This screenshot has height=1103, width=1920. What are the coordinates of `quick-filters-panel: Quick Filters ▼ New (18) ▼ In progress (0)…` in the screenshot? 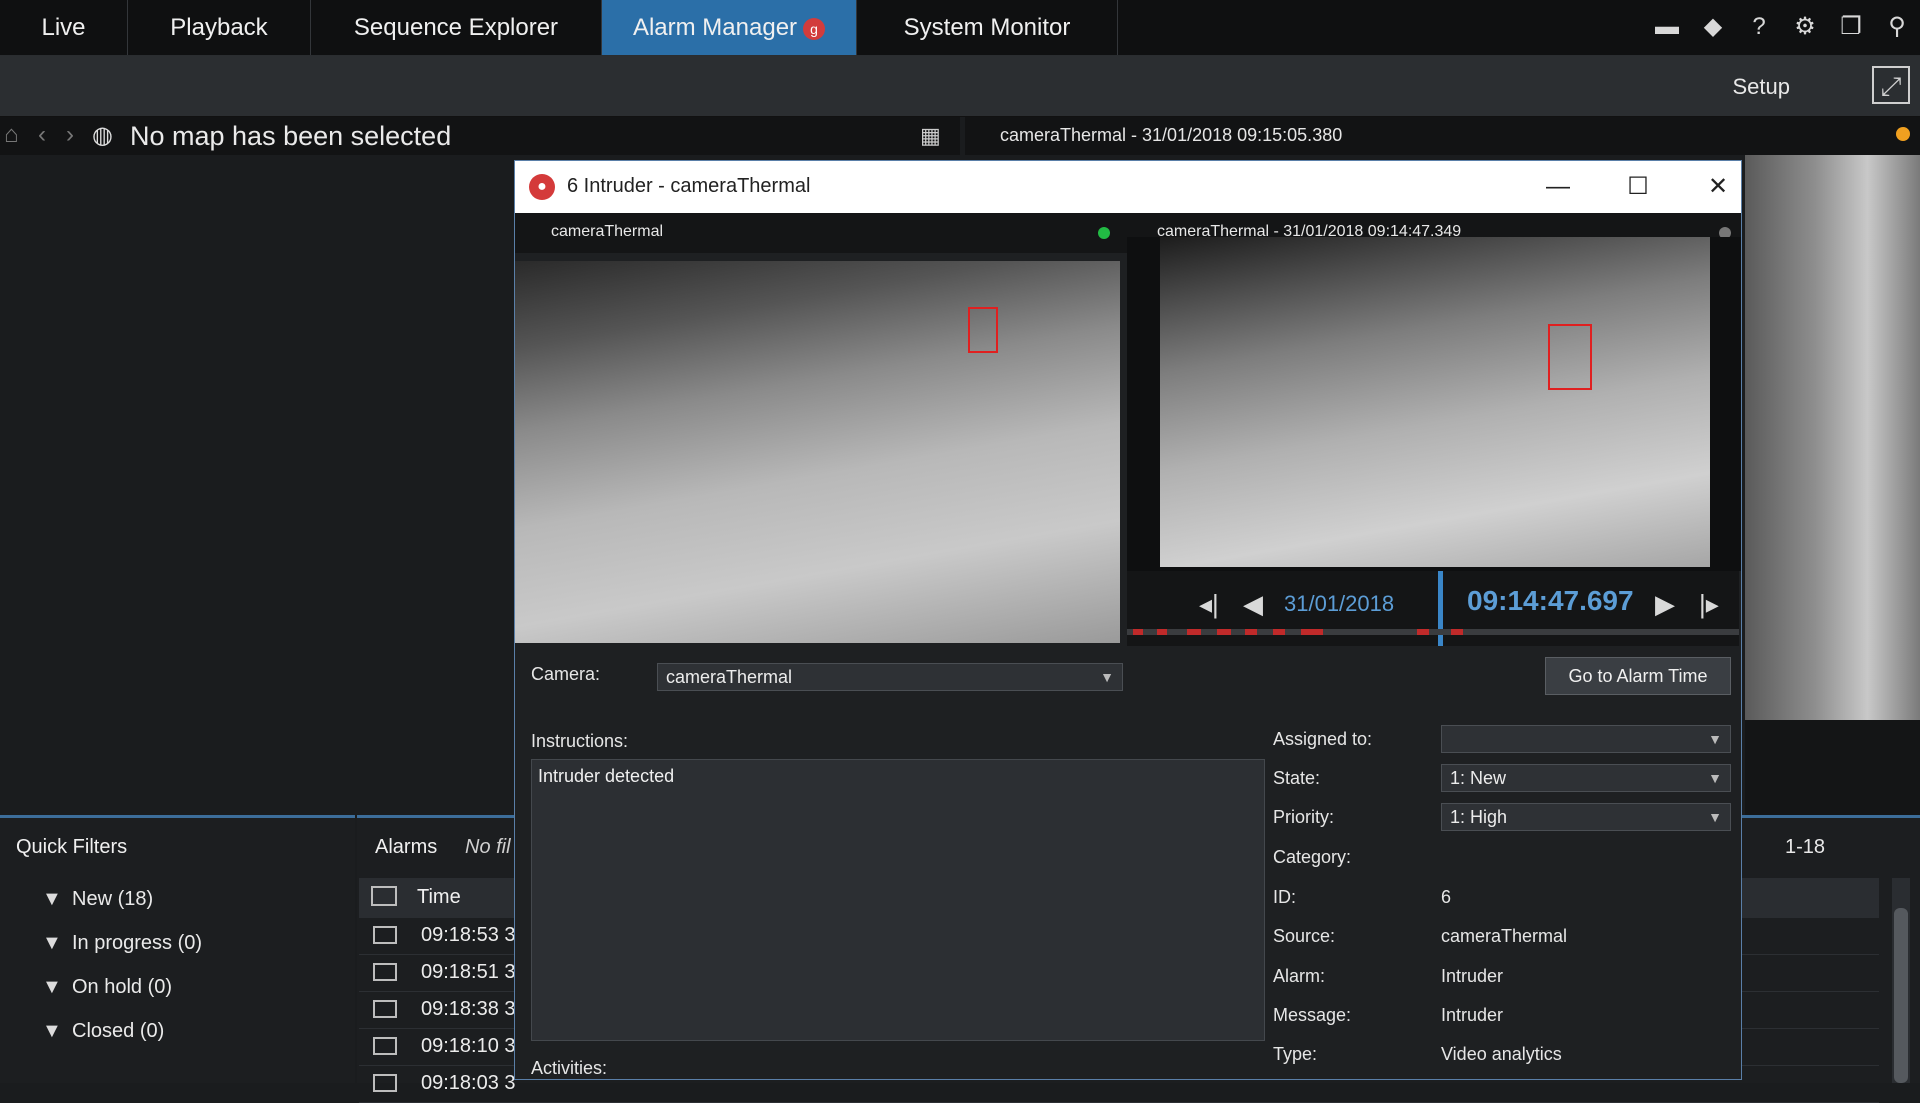 It's located at (177, 949).